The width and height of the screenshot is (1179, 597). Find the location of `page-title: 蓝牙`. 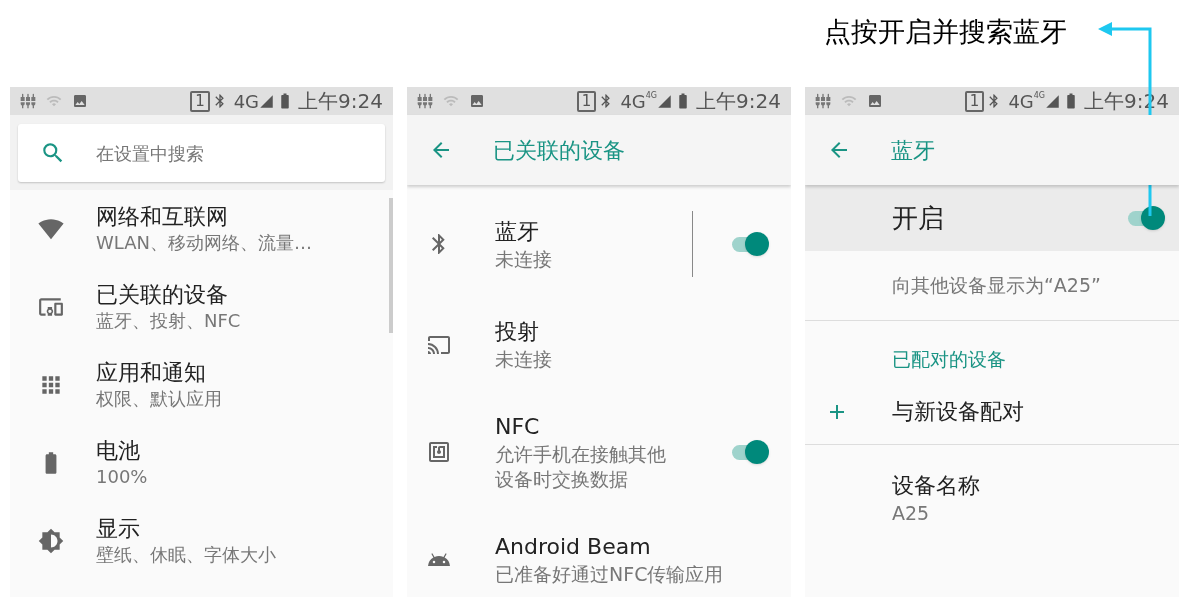

page-title: 蓝牙 is located at coordinates (913, 150).